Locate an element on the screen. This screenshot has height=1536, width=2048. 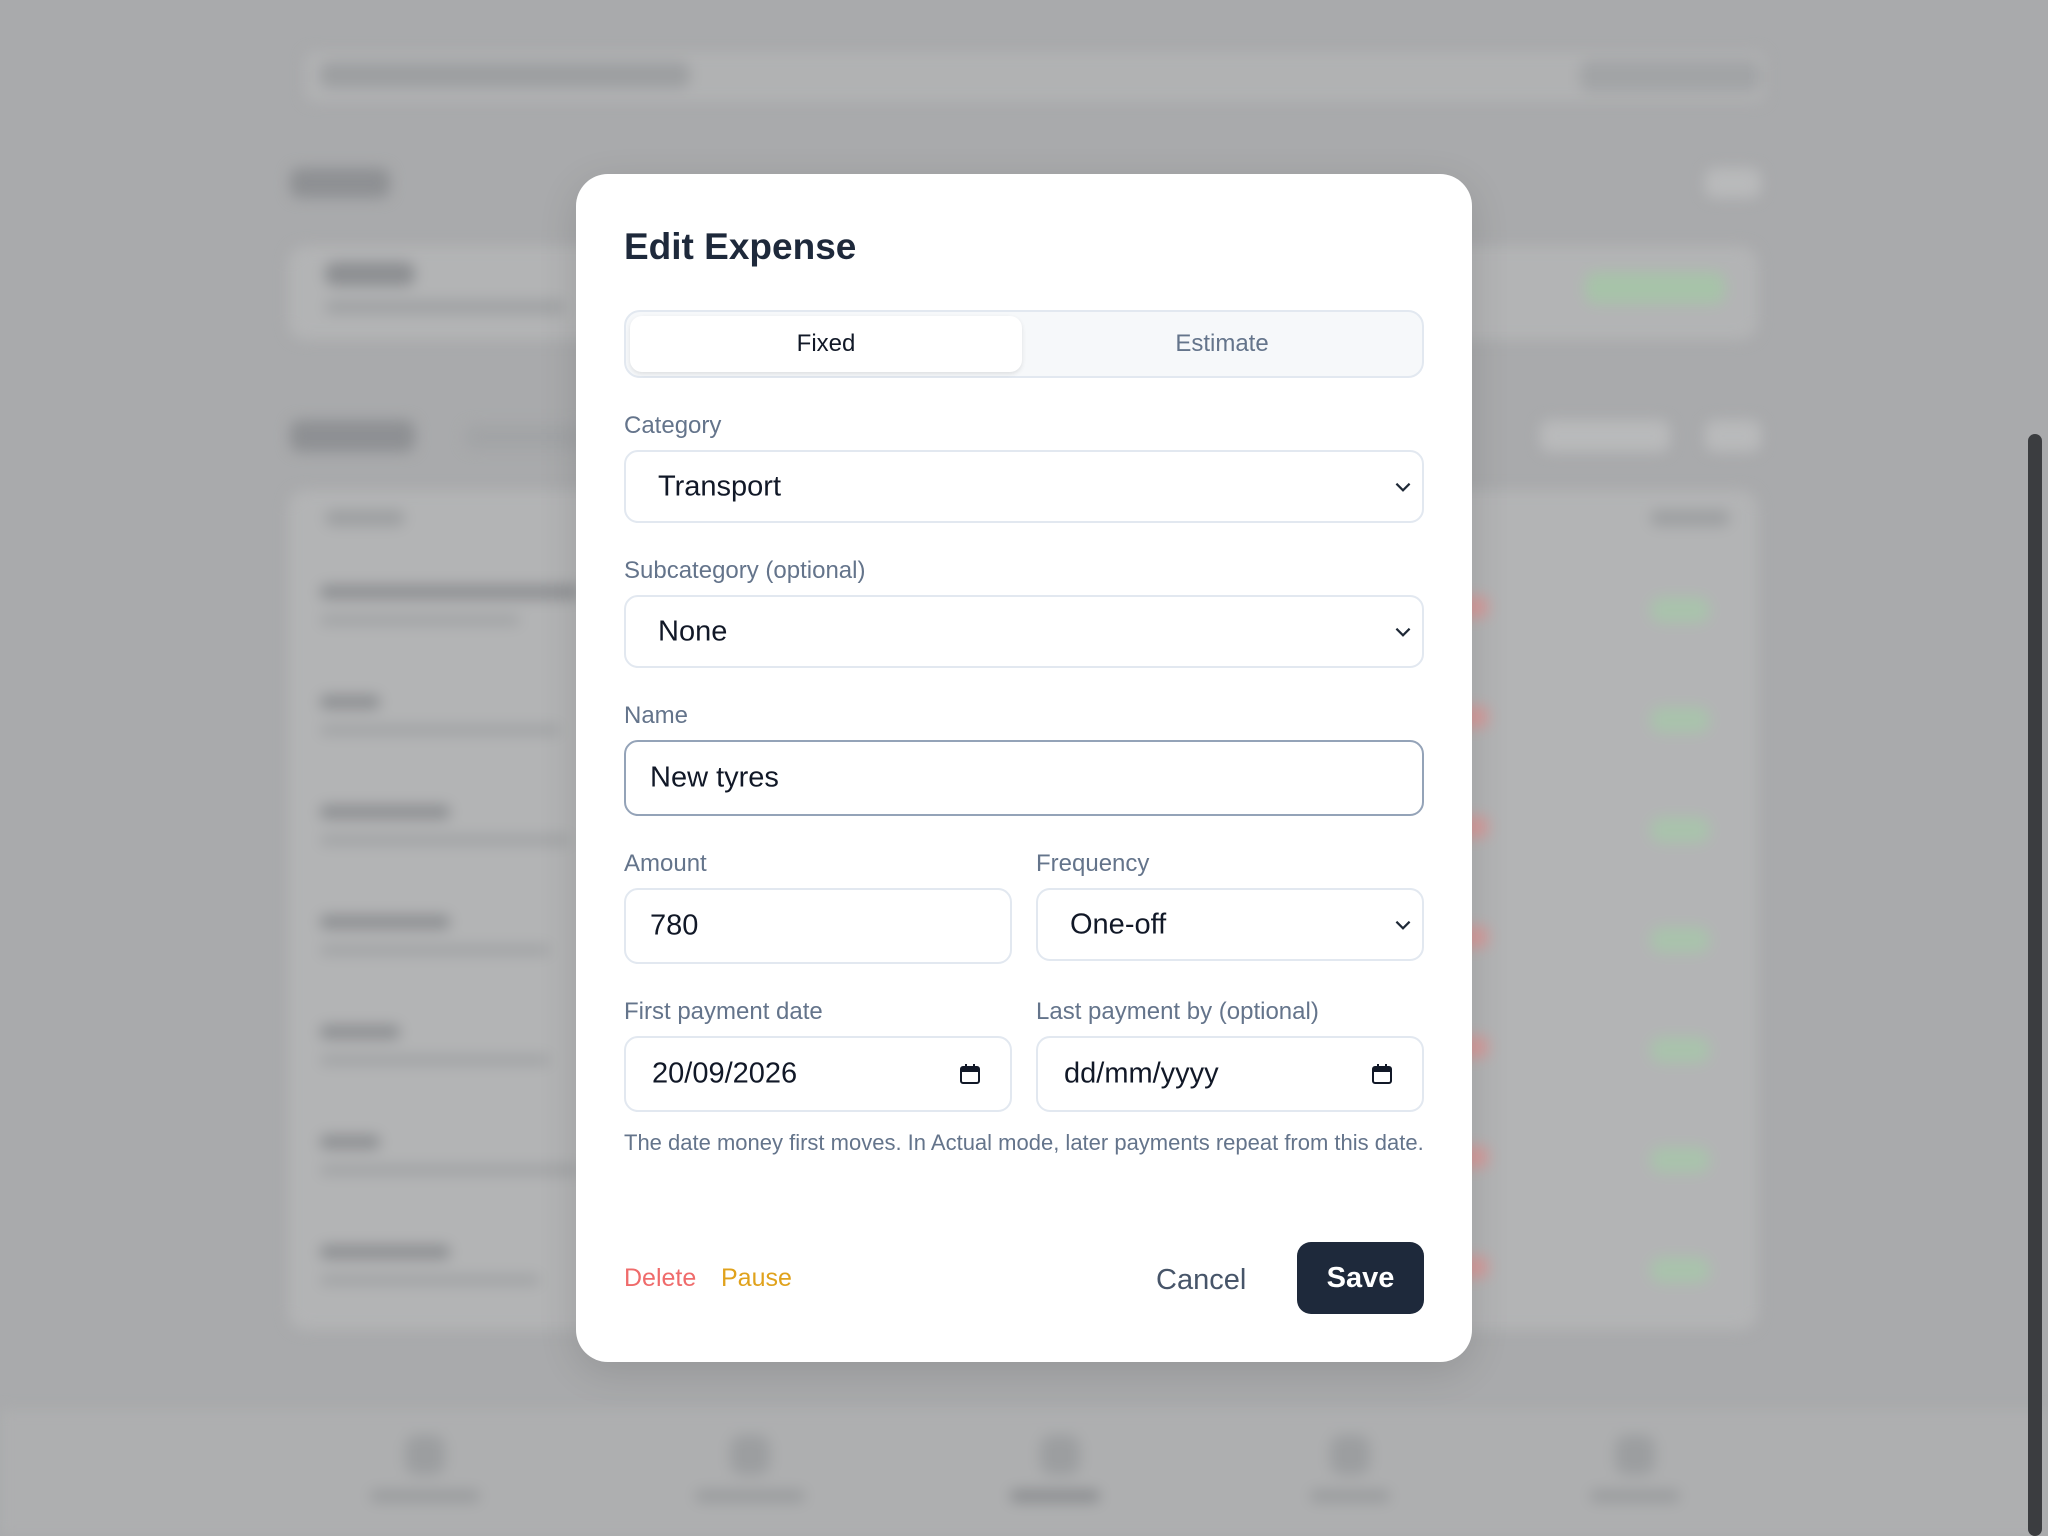
page-scrollbar is located at coordinates (2035, 985).